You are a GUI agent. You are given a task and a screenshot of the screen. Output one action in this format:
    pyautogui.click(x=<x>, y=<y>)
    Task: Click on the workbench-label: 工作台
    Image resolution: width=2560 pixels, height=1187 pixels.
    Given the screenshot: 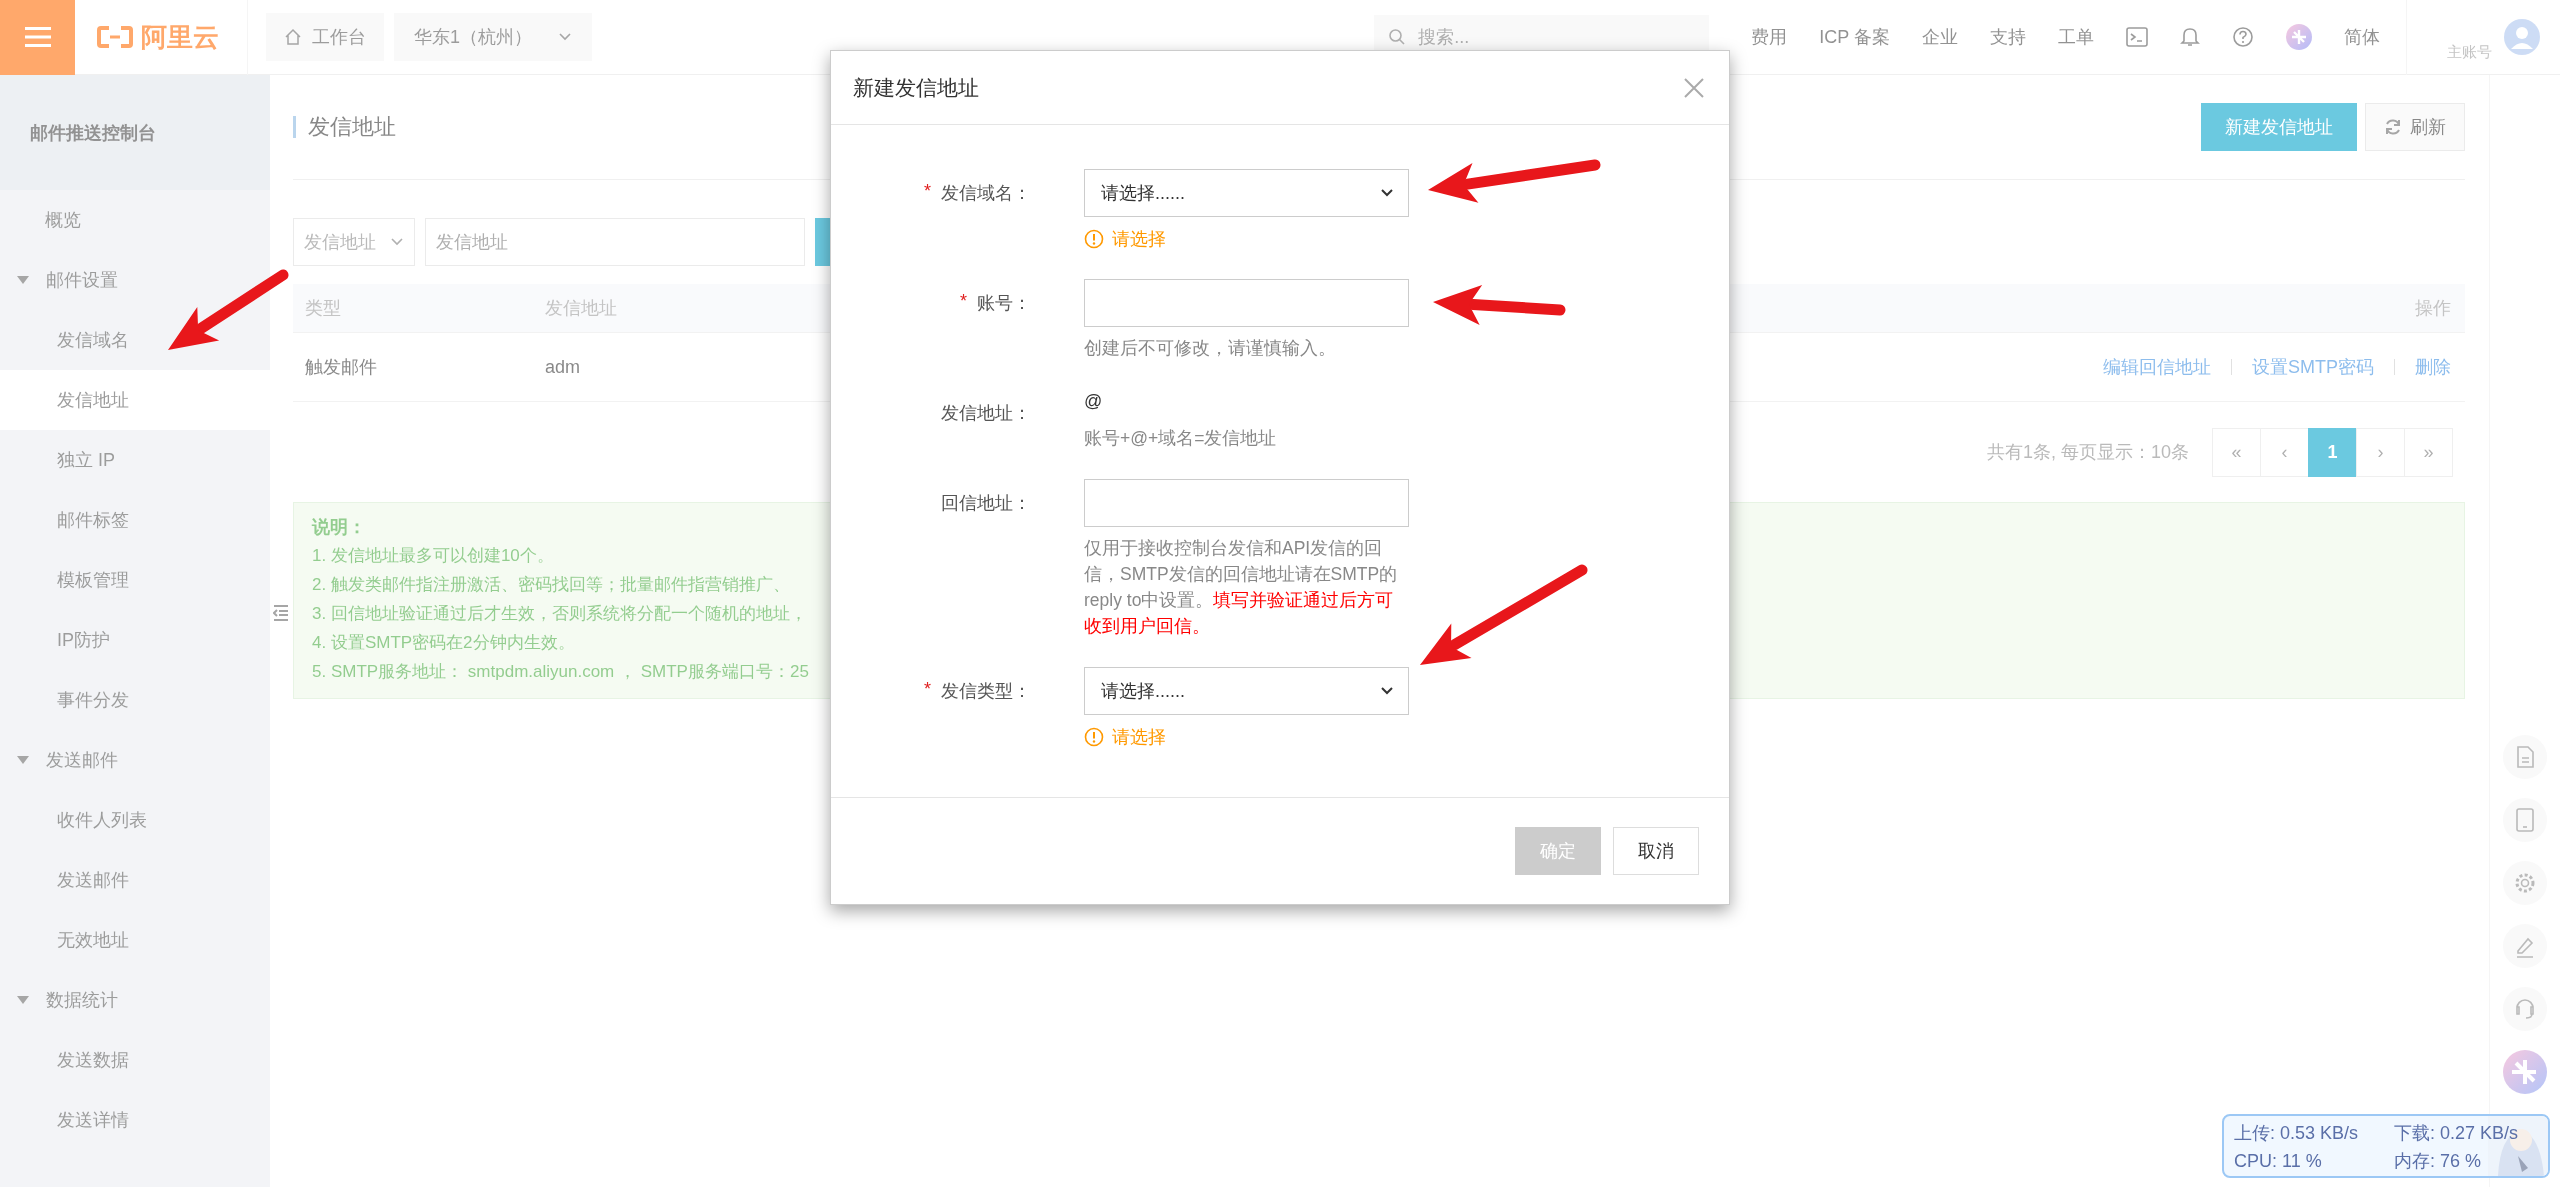 What is the action you would take?
    pyautogui.click(x=339, y=37)
    